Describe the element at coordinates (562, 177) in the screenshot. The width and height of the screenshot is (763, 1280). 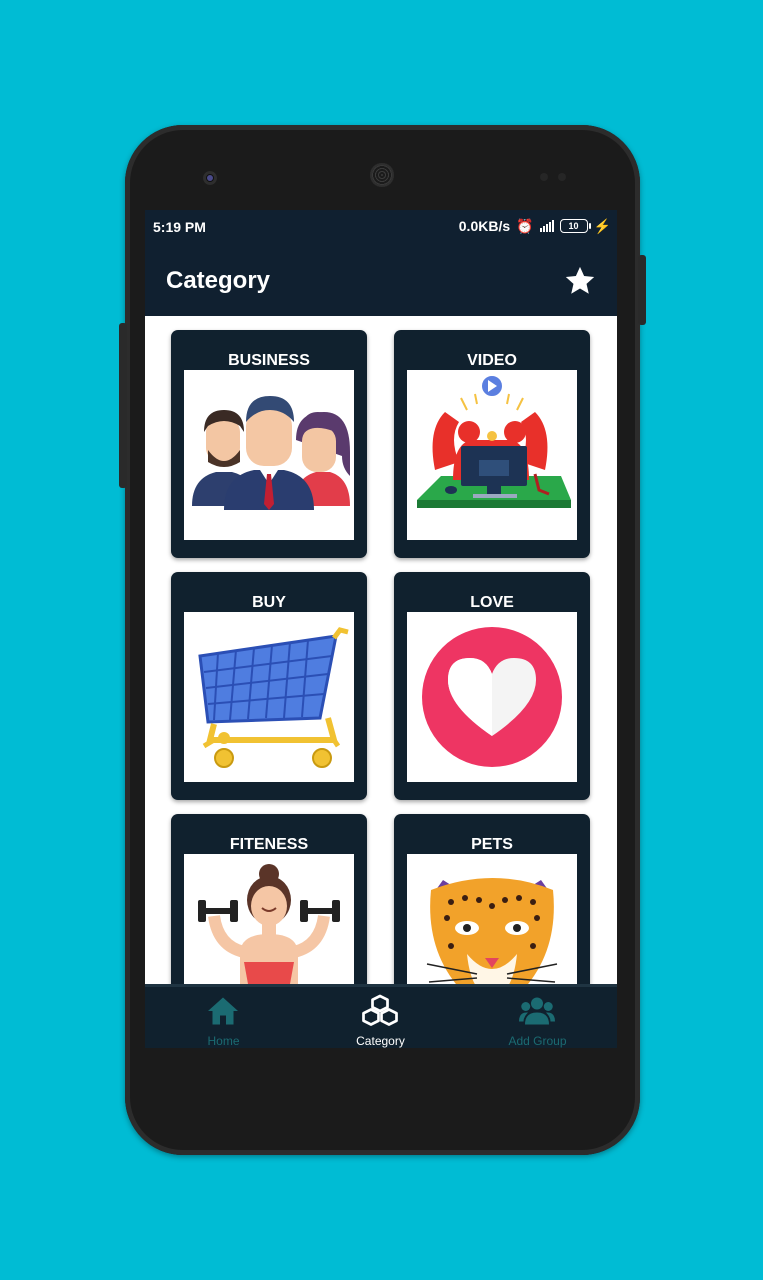
I see `light-sensor` at that location.